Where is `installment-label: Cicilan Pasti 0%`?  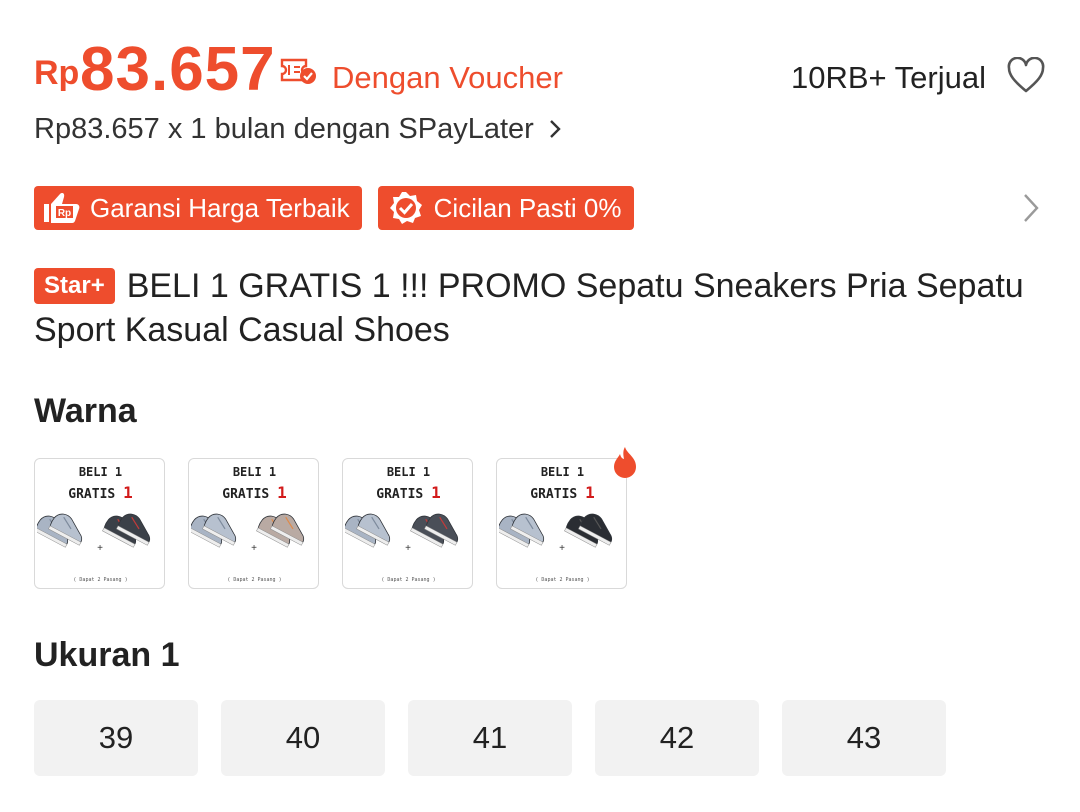 installment-label: Cicilan Pasti 0% is located at coordinates (527, 207).